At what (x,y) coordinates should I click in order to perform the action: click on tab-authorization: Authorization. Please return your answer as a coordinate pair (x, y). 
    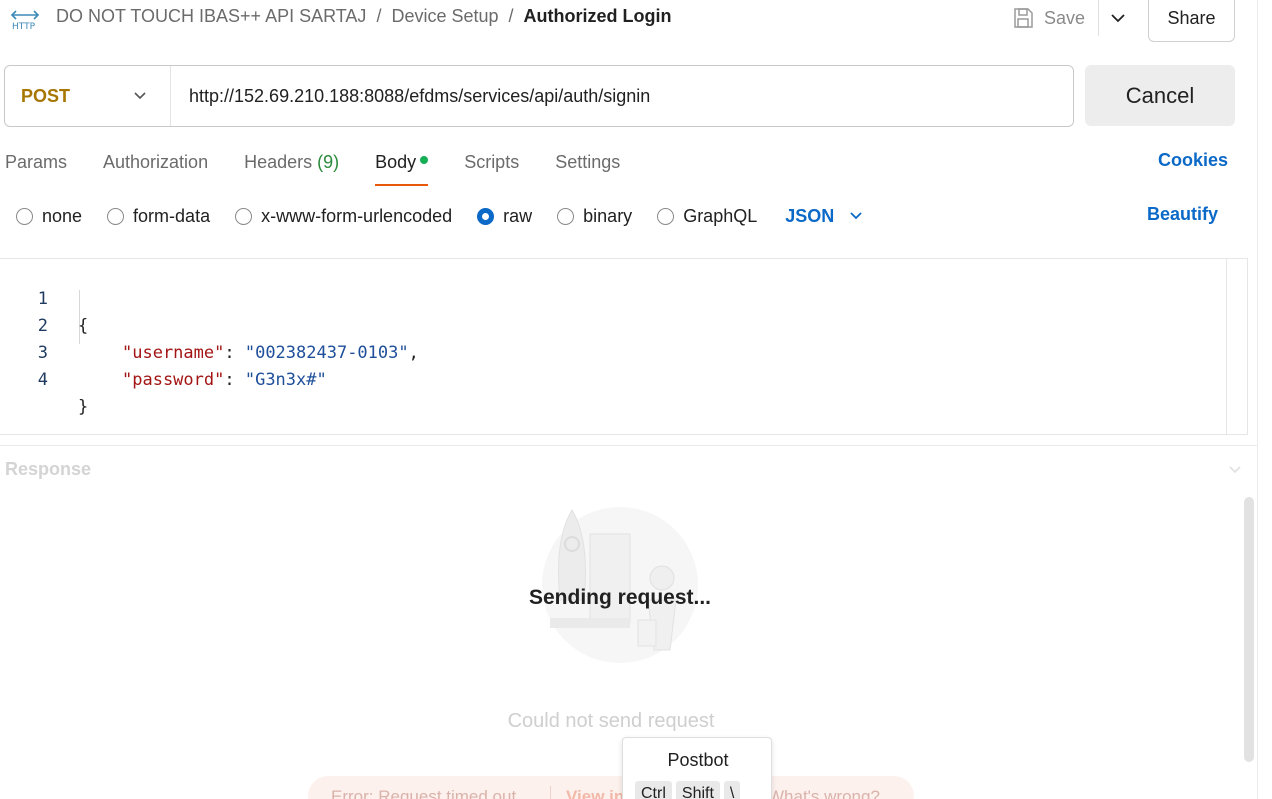
    Looking at the image, I should click on (155, 168).